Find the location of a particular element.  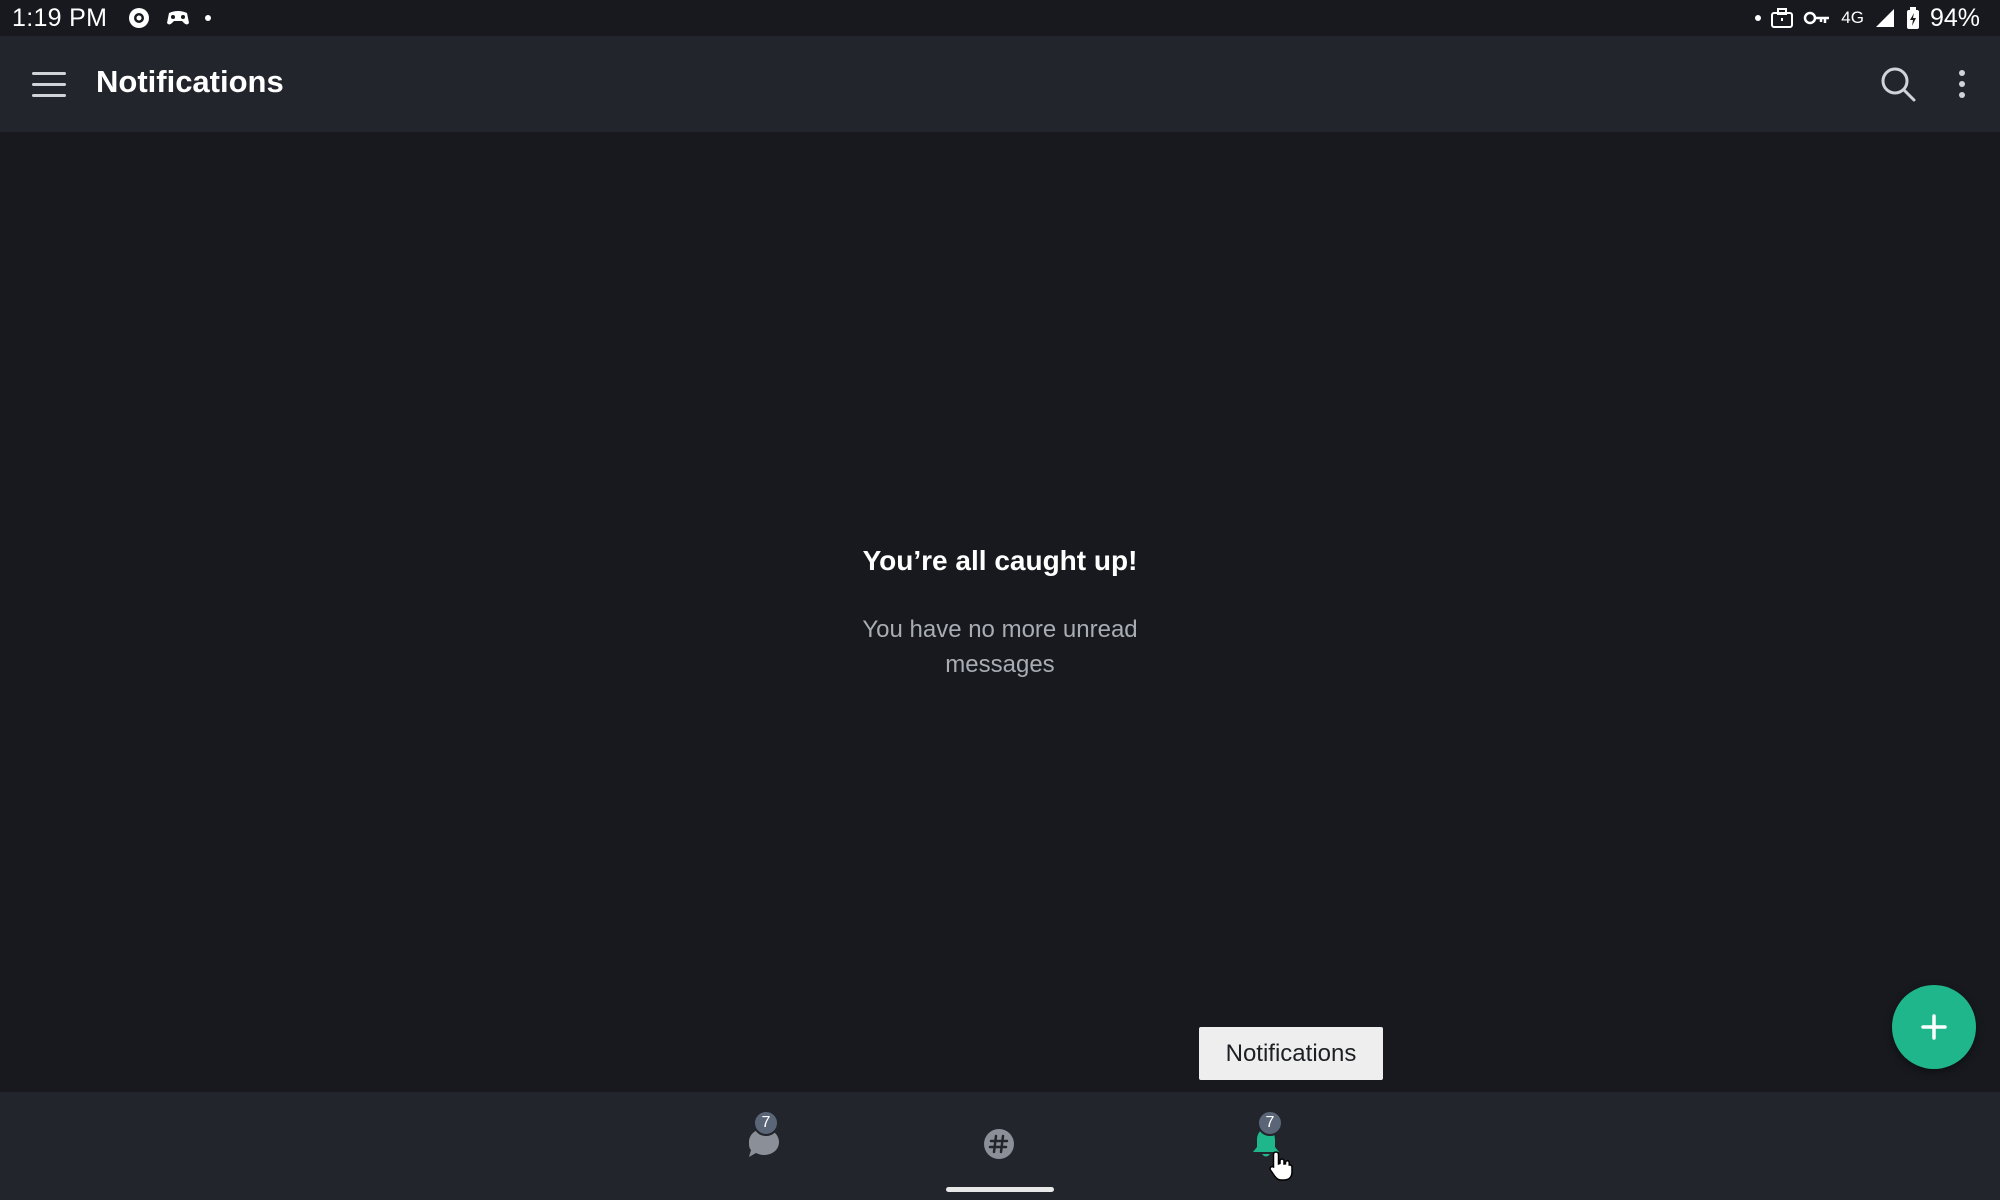

notifications-badge: 7 is located at coordinates (1270, 1123).